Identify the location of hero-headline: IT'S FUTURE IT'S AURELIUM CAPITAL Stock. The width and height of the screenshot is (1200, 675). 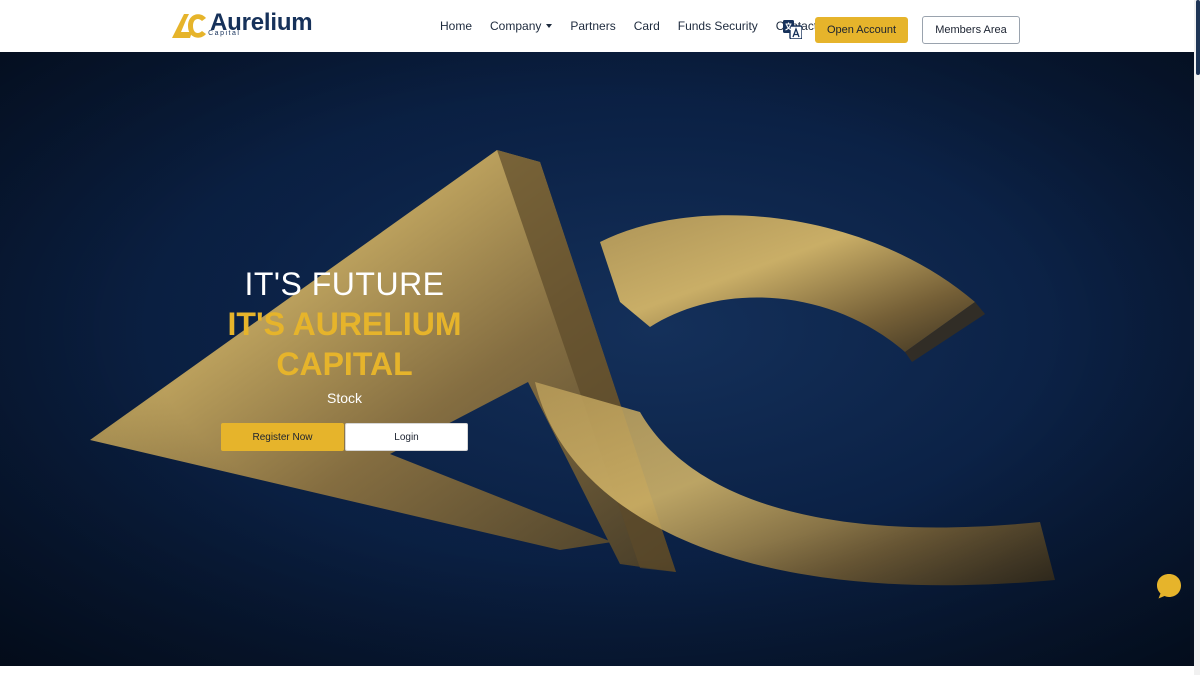
(344, 335).